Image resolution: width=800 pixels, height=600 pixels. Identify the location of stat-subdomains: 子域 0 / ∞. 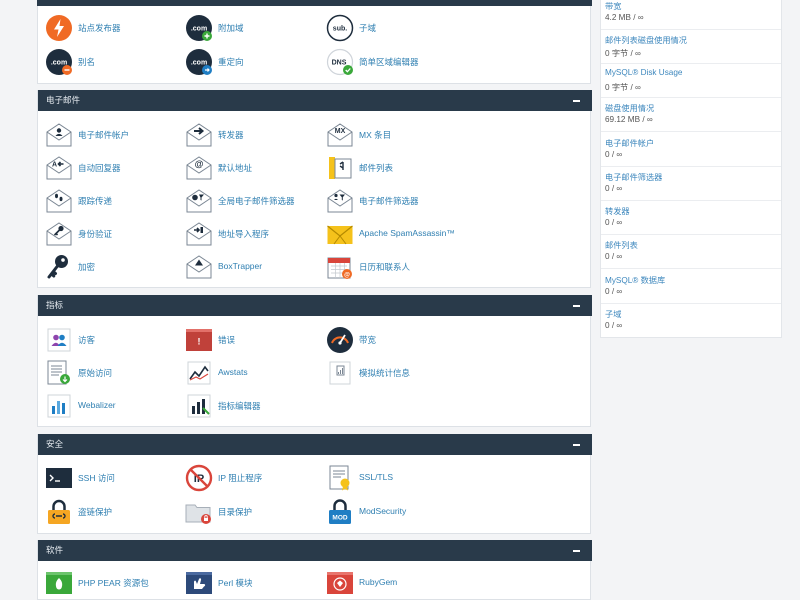
(691, 321).